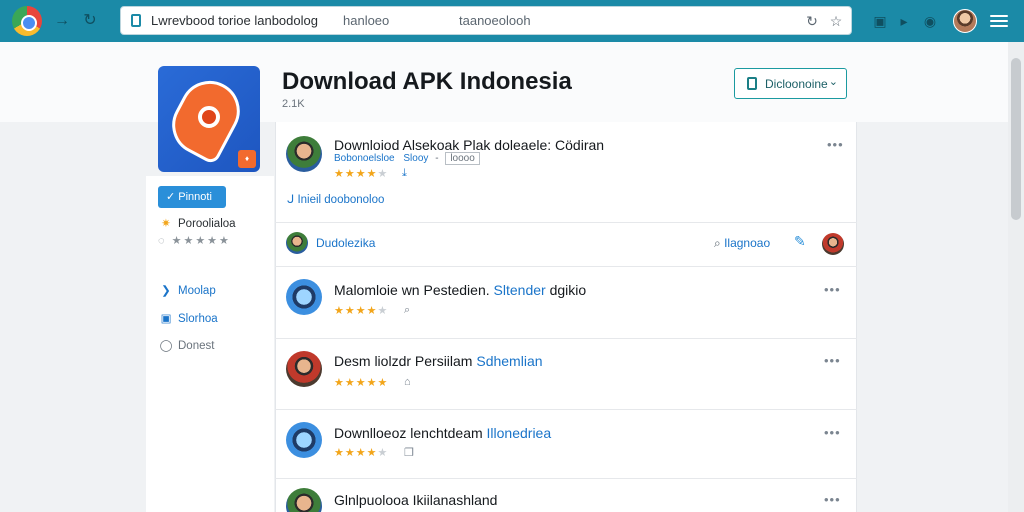  What do you see at coordinates (366, 20) in the screenshot?
I see `address-mid-text: hanloeo` at bounding box center [366, 20].